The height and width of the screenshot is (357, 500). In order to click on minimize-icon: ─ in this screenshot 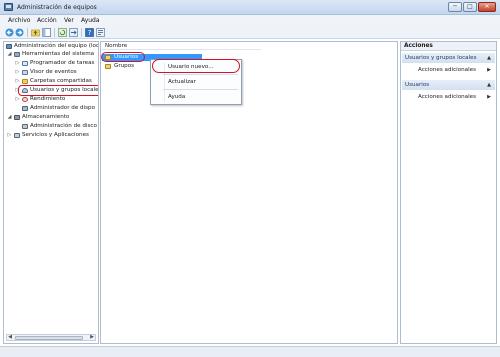, I will do `click(455, 6)`.